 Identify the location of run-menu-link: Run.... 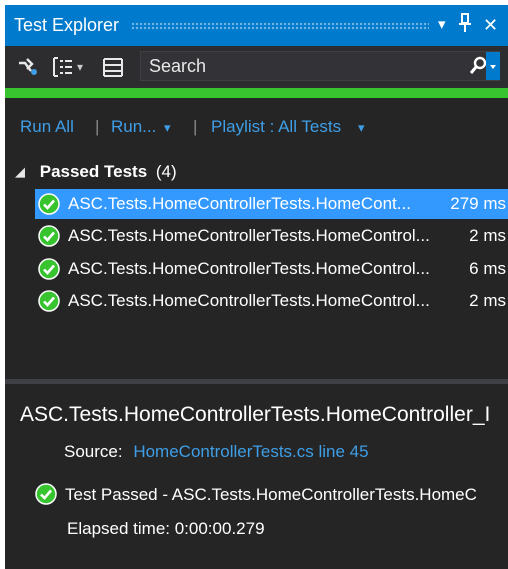
(133, 127).